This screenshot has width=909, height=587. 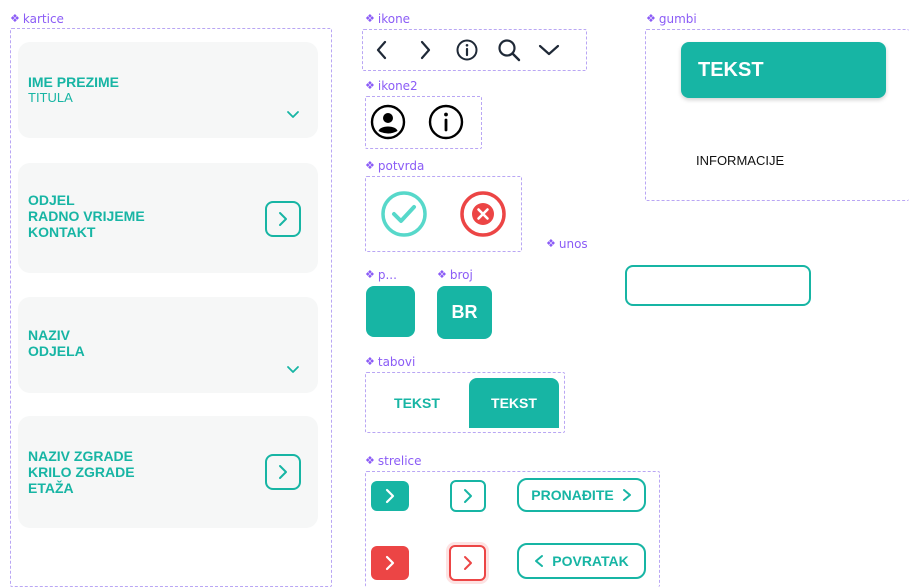 I want to click on number-badge: BR, so click(x=464, y=312).